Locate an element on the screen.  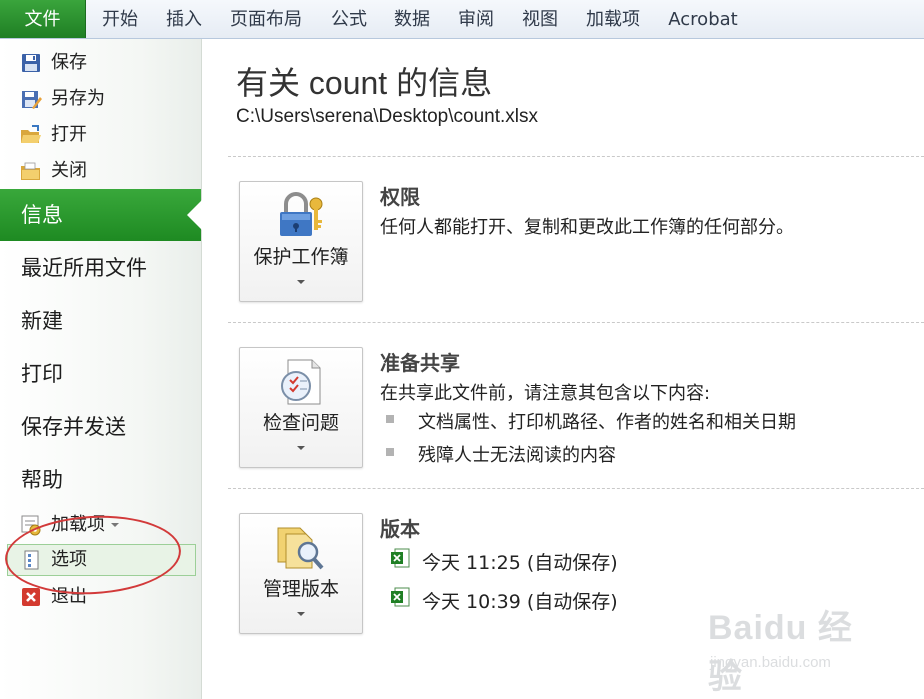
nav-options: 选项 is located at coordinates (101, 560).